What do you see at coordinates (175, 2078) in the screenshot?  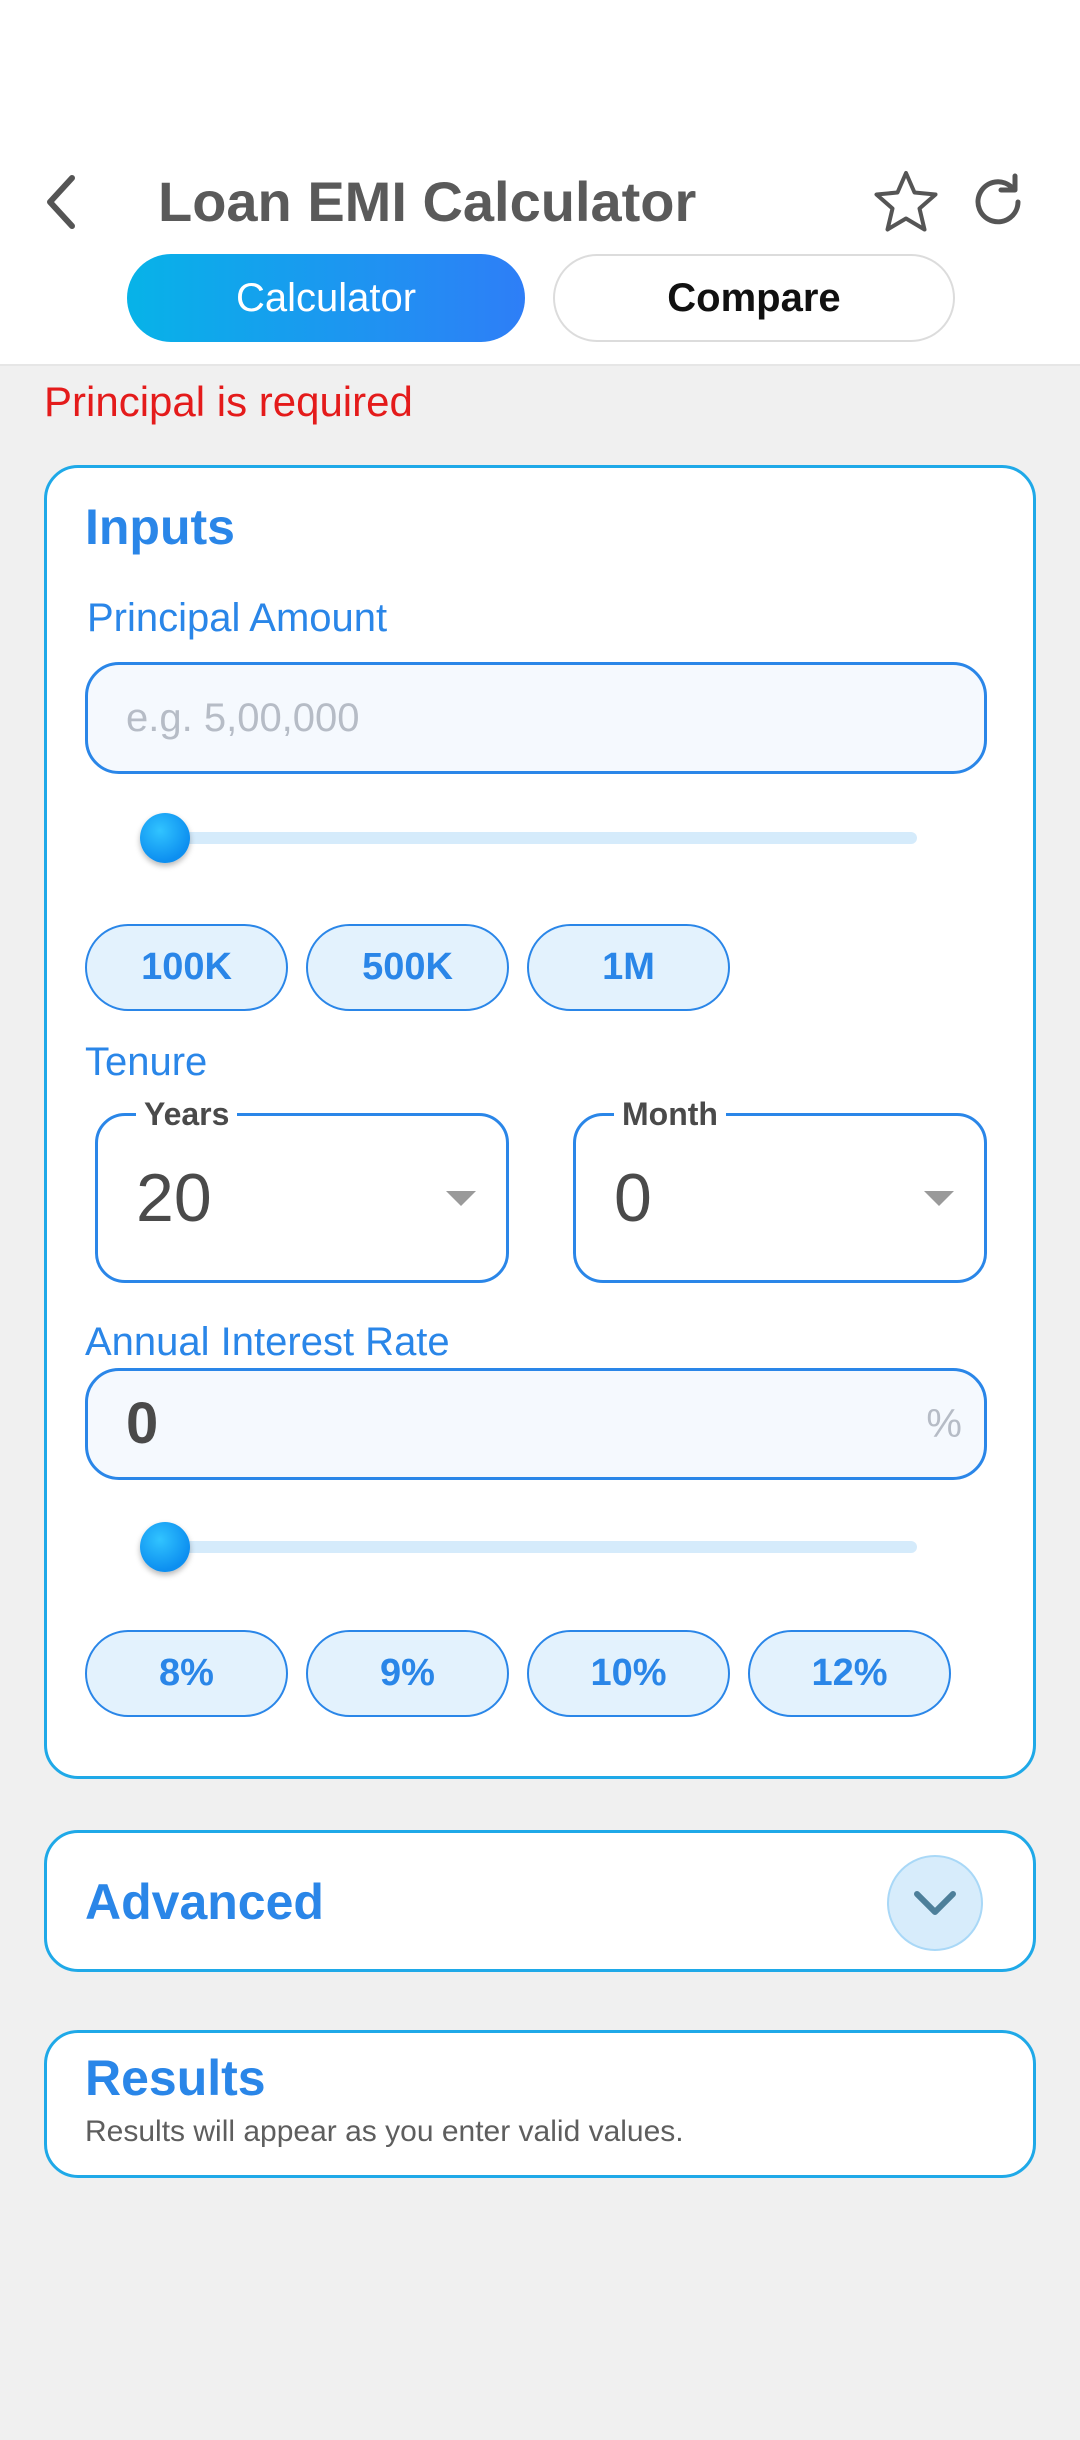 I see `results-title: Results` at bounding box center [175, 2078].